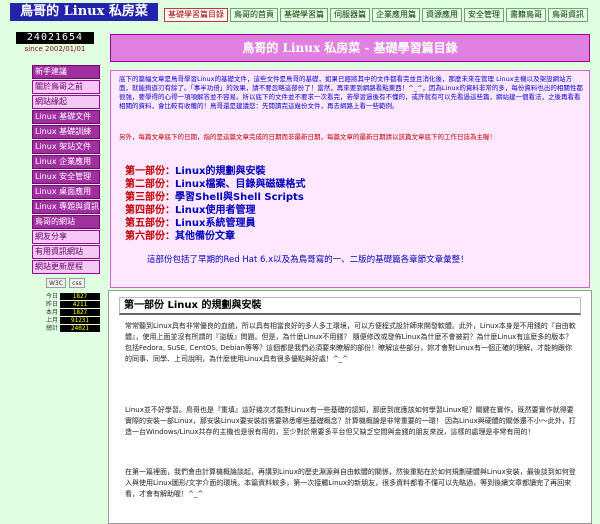  I want to click on stat-row: 本月 1827, so click(73, 312).